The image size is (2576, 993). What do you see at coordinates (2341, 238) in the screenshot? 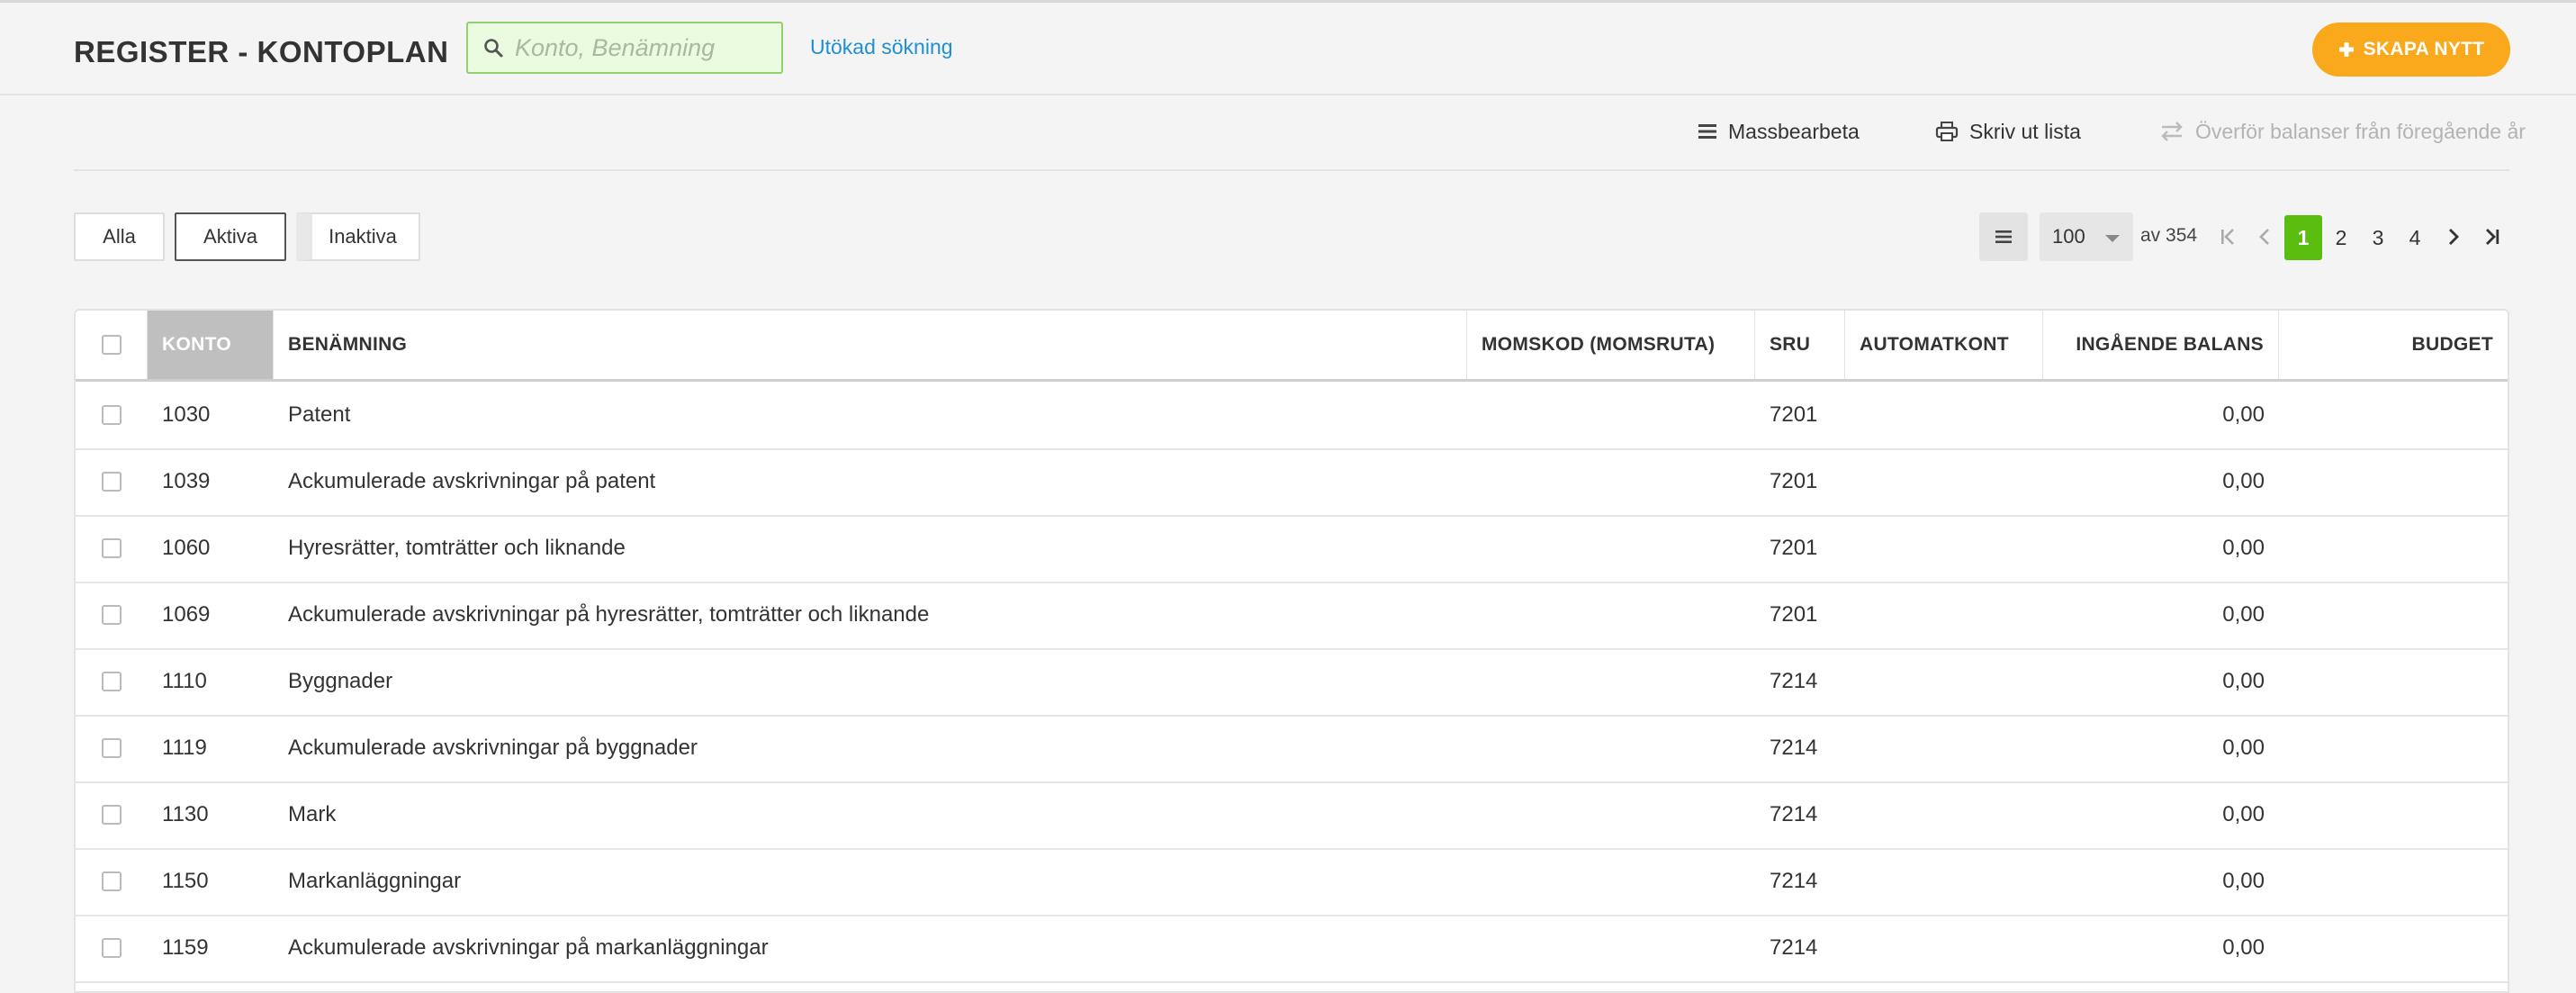
I see `page-2-button: 2` at bounding box center [2341, 238].